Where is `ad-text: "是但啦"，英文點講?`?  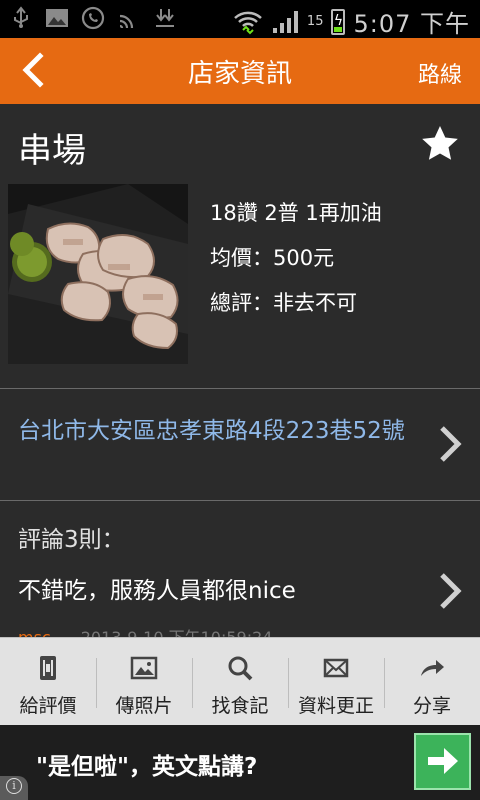
ad-text: "是但啦"，英文點講? is located at coordinates (147, 767).